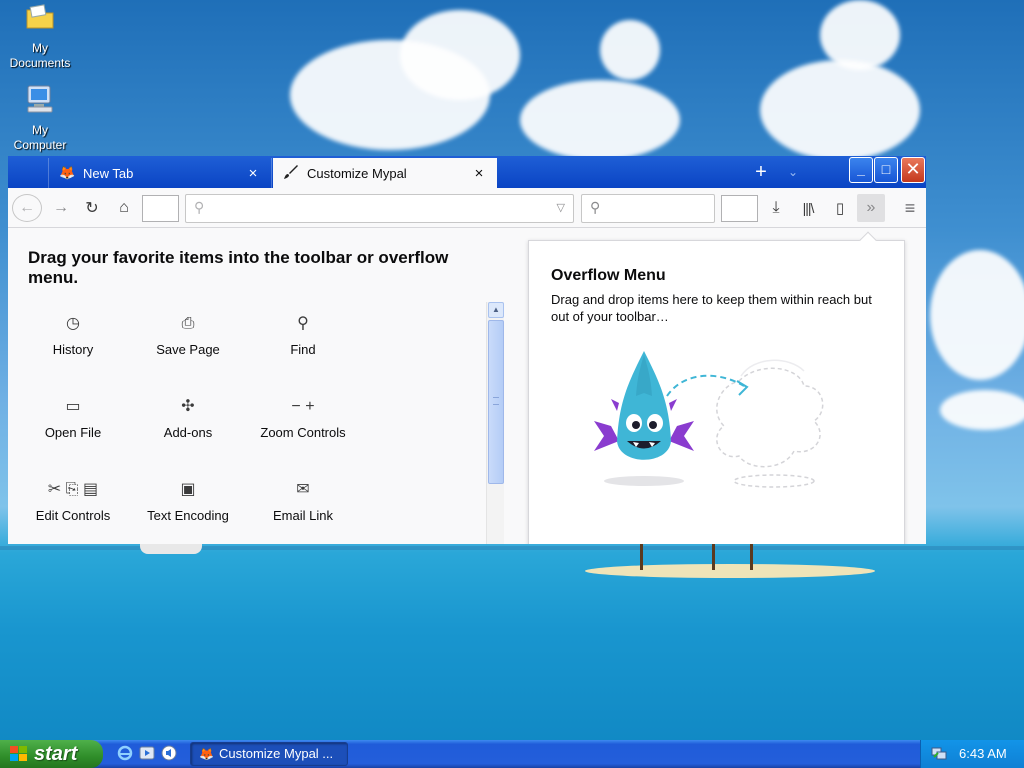  Describe the element at coordinates (303, 515) in the screenshot. I see `palette-item-label: Email Link` at that location.